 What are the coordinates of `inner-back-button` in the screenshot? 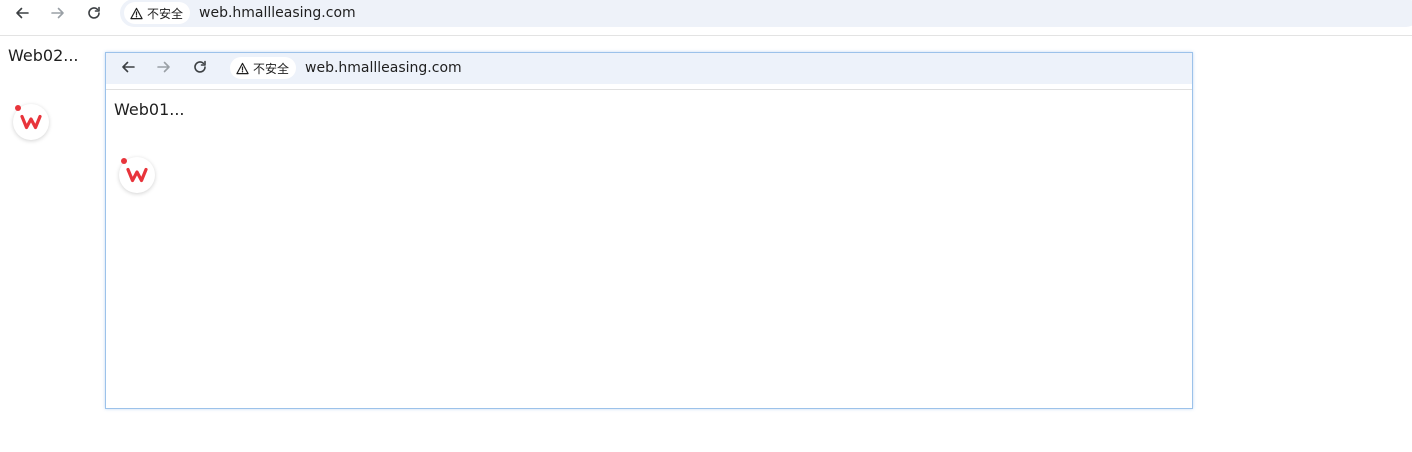 It's located at (128, 67).